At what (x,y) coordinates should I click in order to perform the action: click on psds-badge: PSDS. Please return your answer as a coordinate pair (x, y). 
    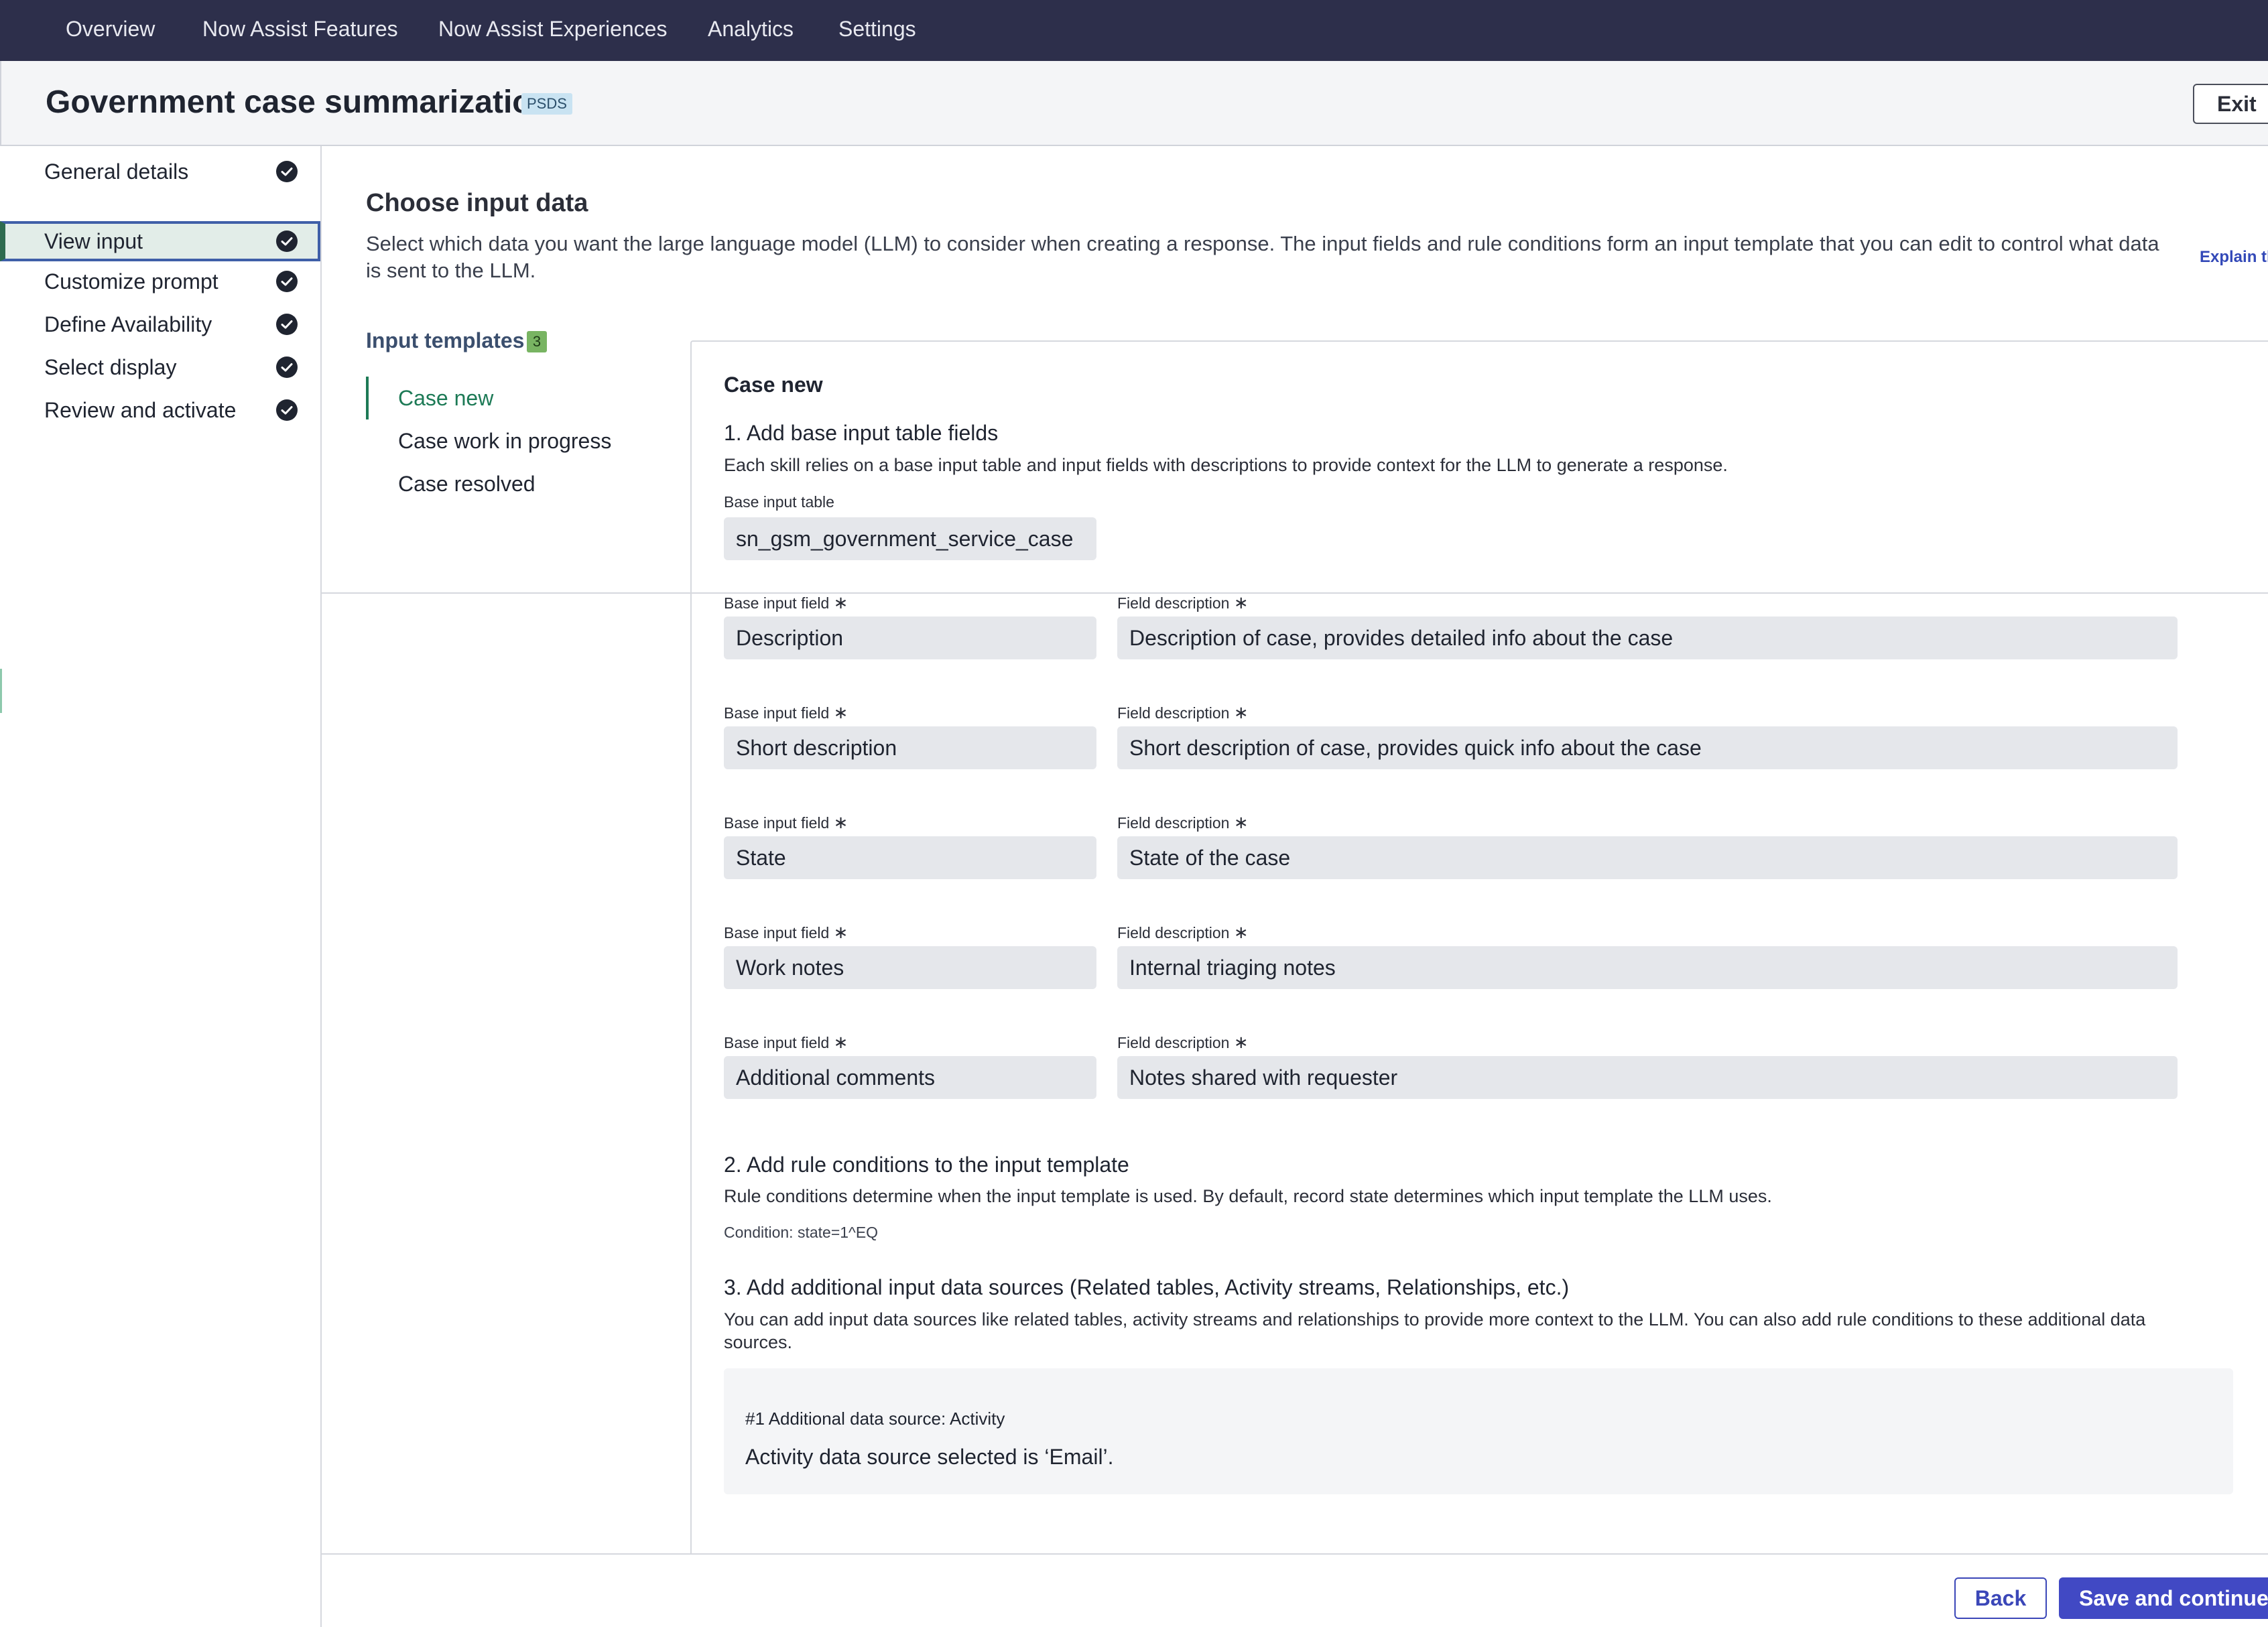
    Looking at the image, I should click on (546, 104).